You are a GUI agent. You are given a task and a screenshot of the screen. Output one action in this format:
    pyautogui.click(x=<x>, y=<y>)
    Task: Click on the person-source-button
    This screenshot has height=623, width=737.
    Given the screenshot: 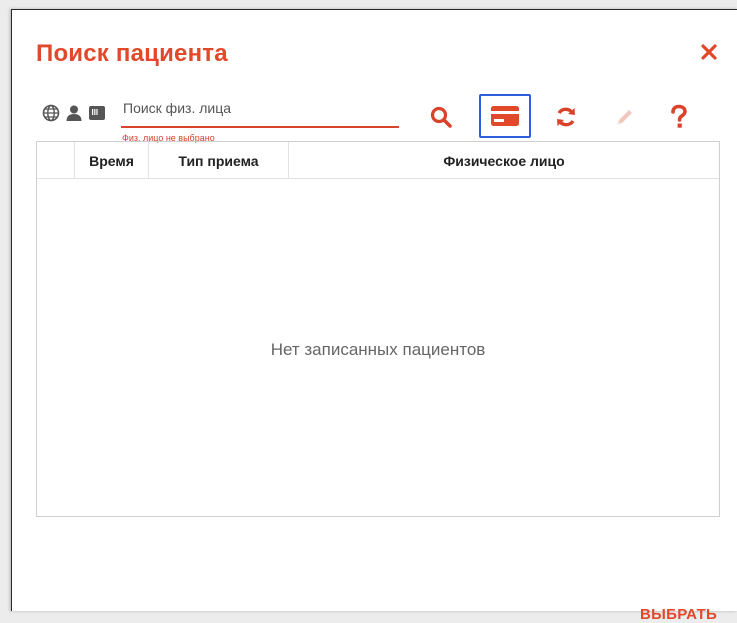 What is the action you would take?
    pyautogui.click(x=74, y=113)
    